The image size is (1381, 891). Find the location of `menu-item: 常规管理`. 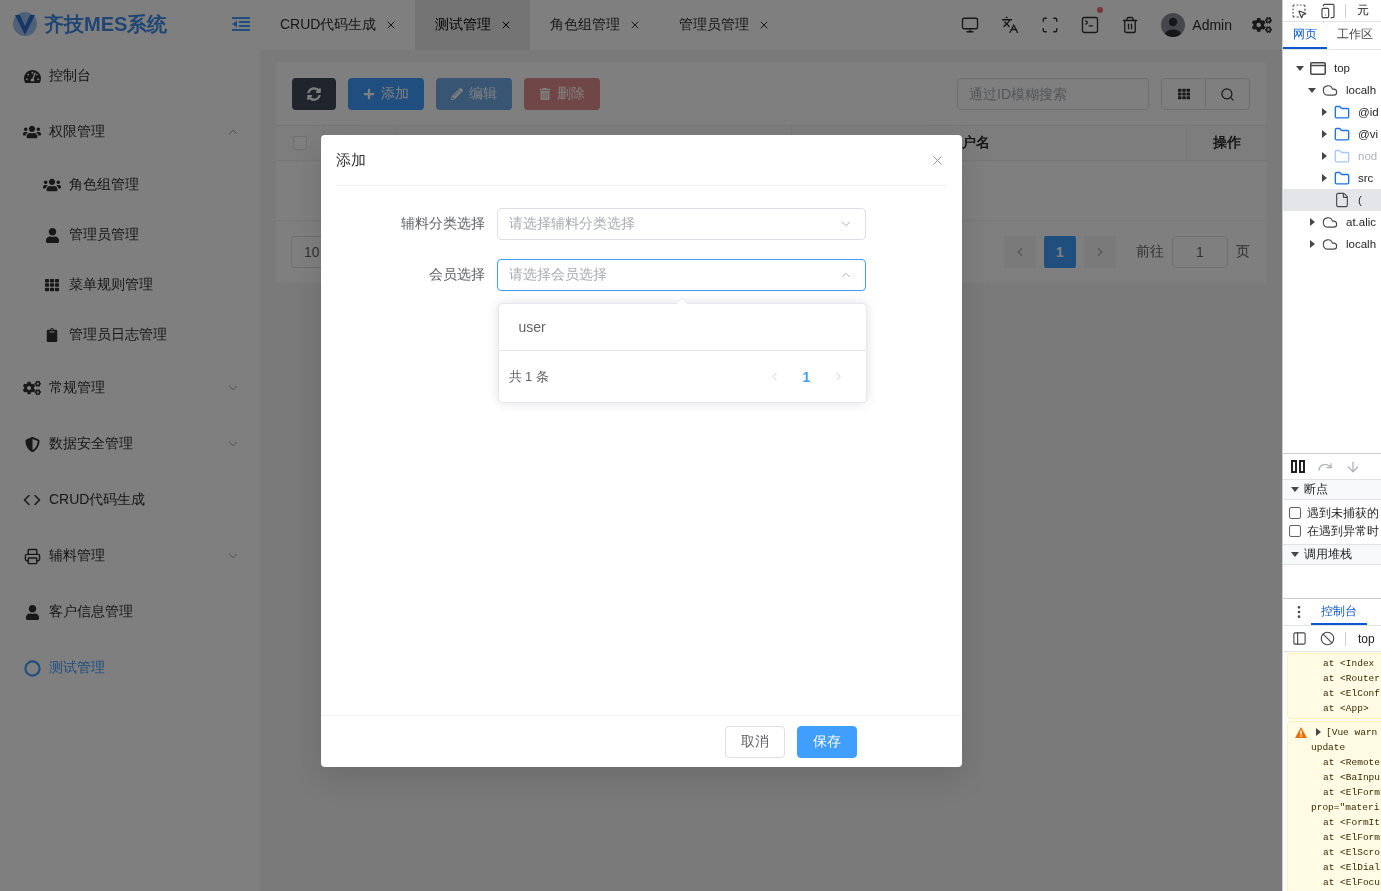

menu-item: 常规管理 is located at coordinates (130, 388).